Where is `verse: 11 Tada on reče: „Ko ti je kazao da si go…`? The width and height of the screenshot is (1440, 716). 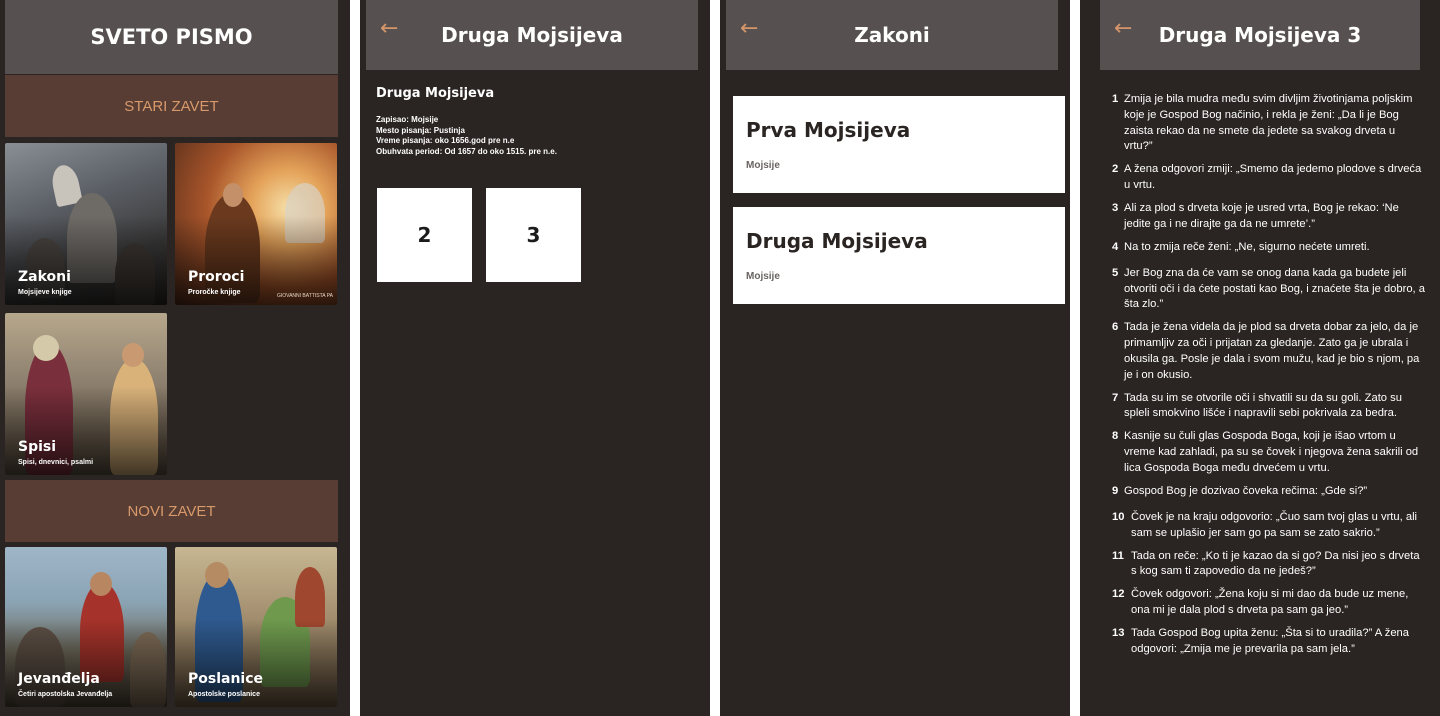
verse: 11 Tada on reče: „Ko ti je kazao da si go… is located at coordinates (1267, 565).